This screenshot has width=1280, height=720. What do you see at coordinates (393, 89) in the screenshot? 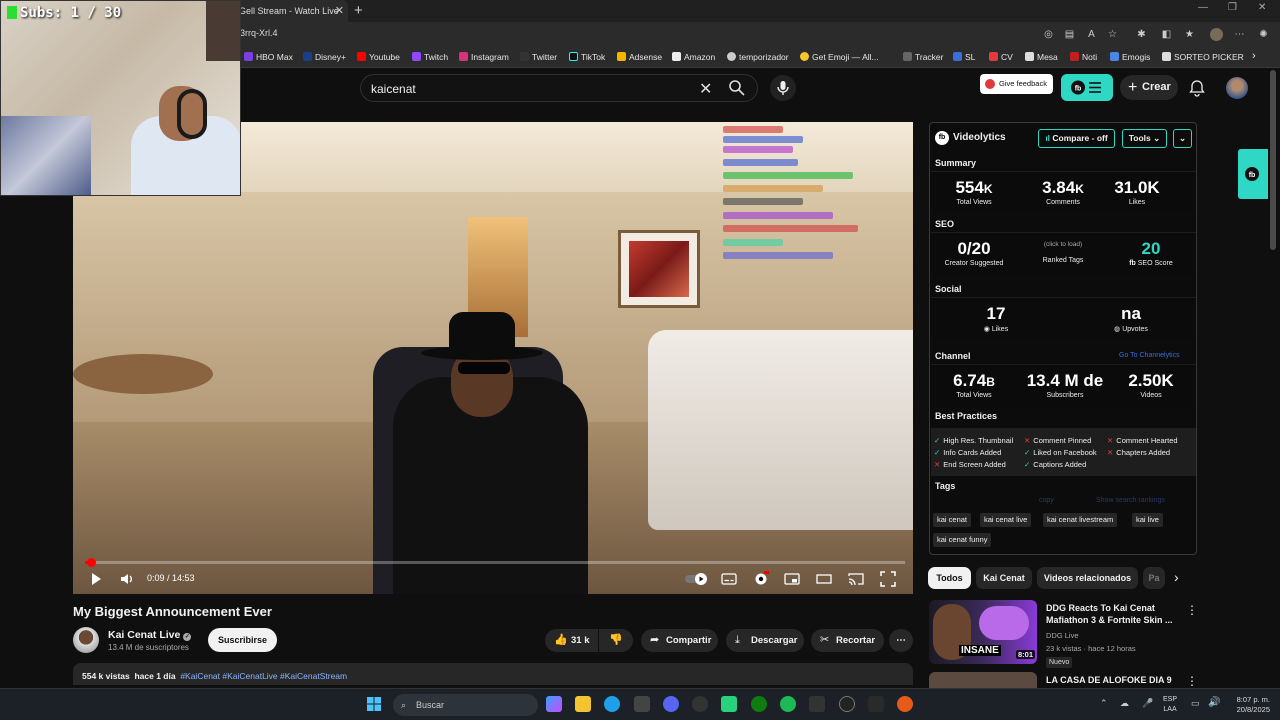
I see `search-input: kaicenat` at bounding box center [393, 89].